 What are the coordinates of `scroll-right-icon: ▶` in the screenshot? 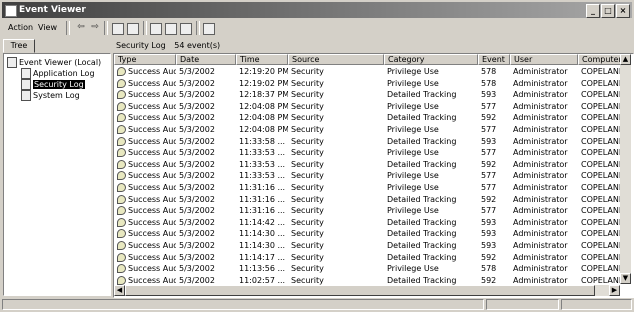 It's located at (614, 290).